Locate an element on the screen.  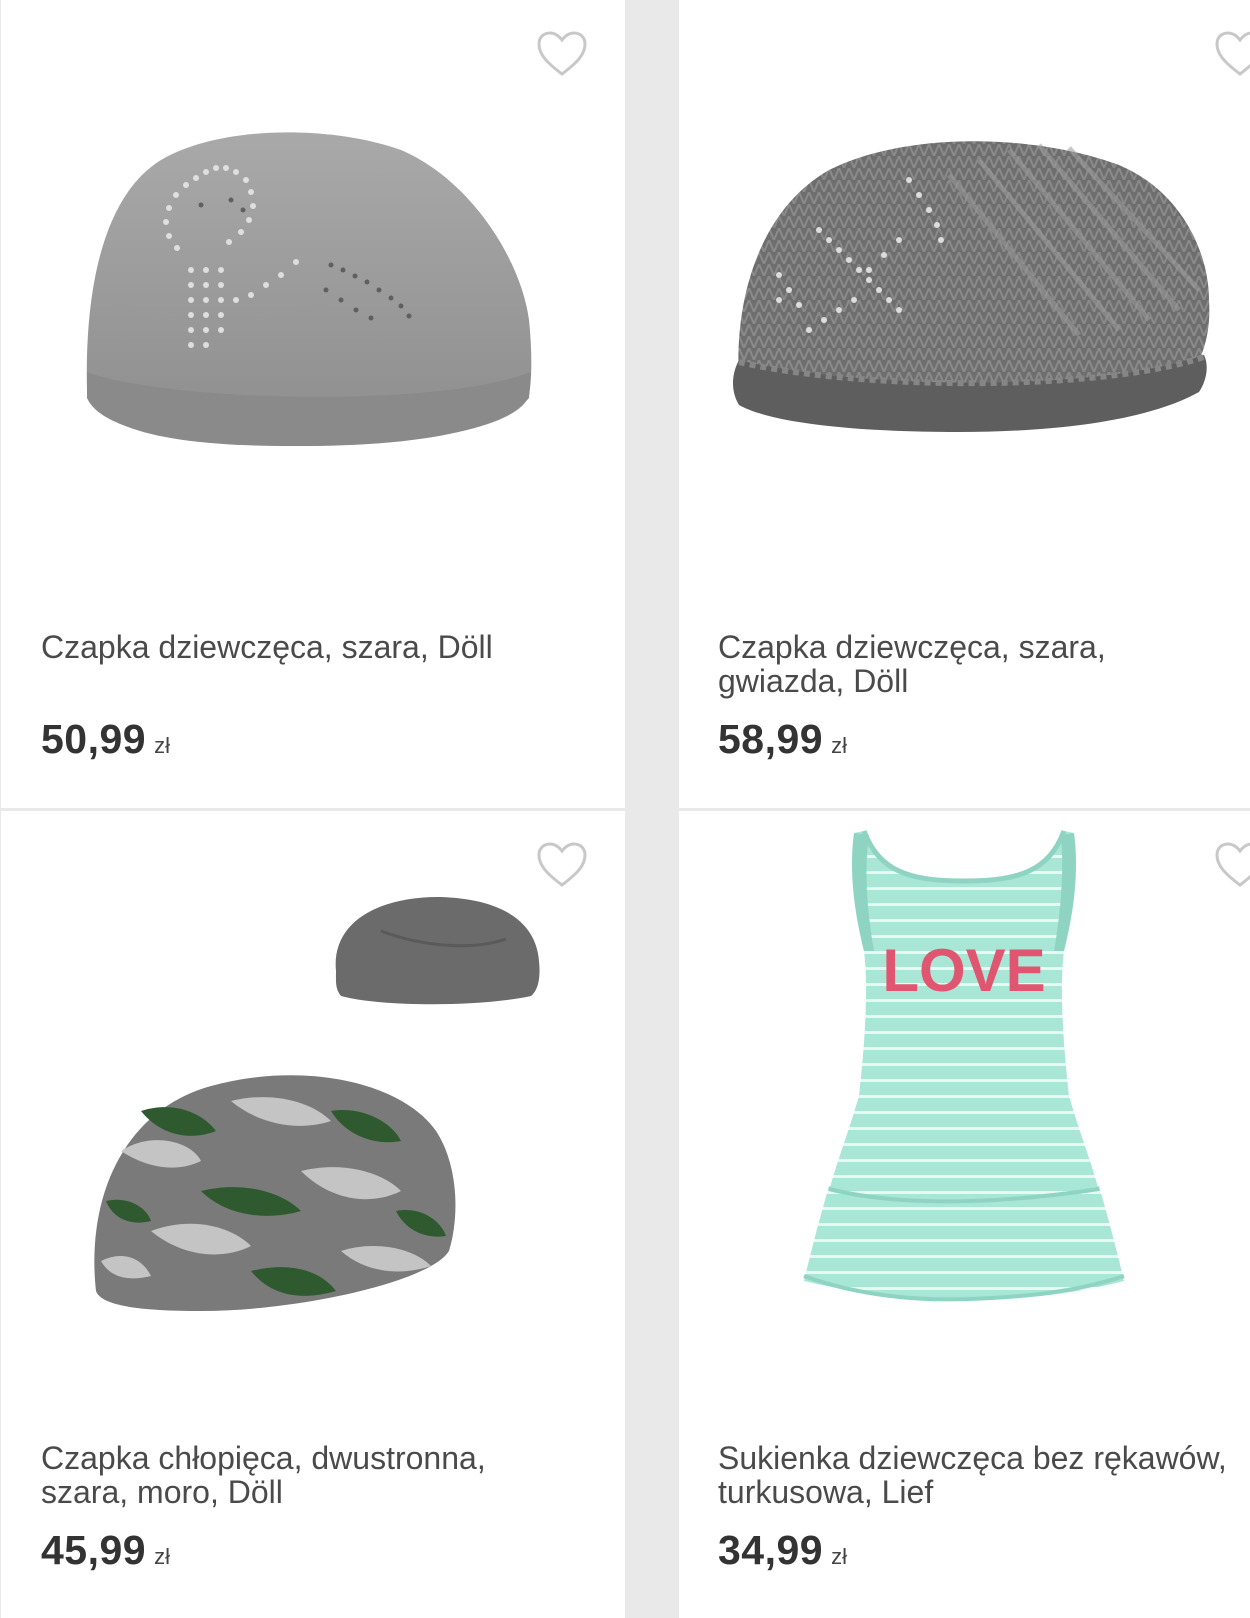
product-title: Czapka dziewczęca, szara, Döll is located at coordinates (321, 647).